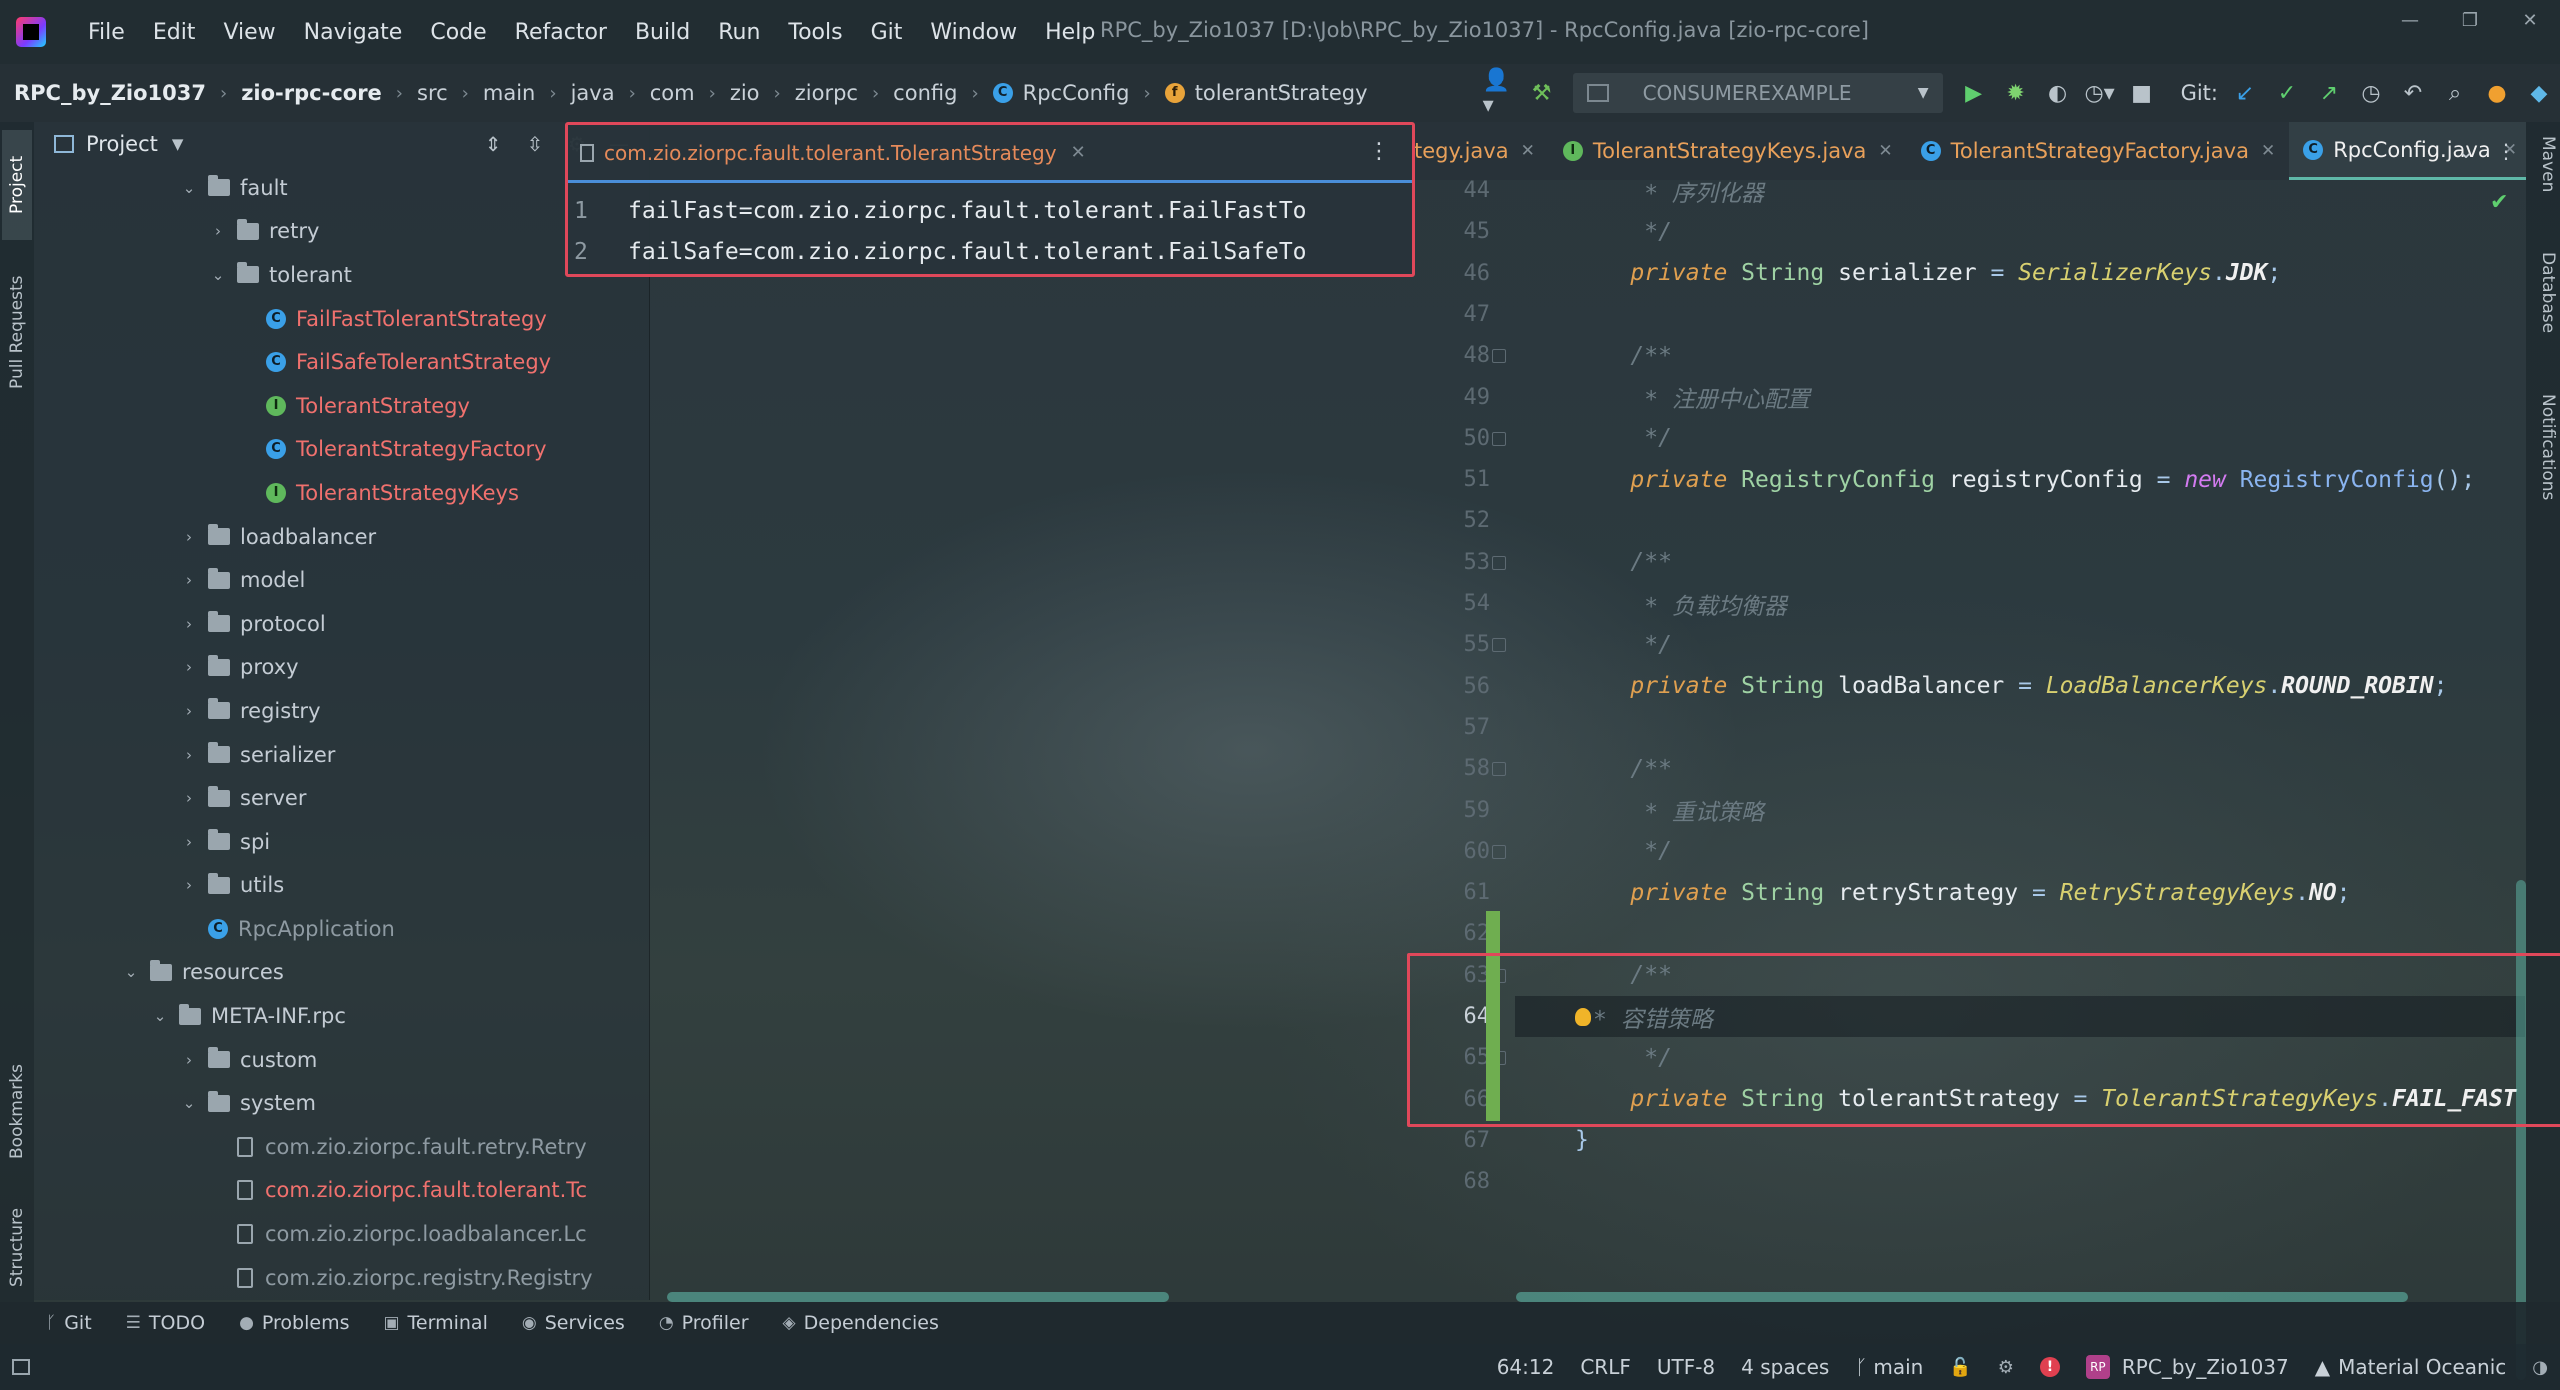  I want to click on run-icon: ▶, so click(1974, 93).